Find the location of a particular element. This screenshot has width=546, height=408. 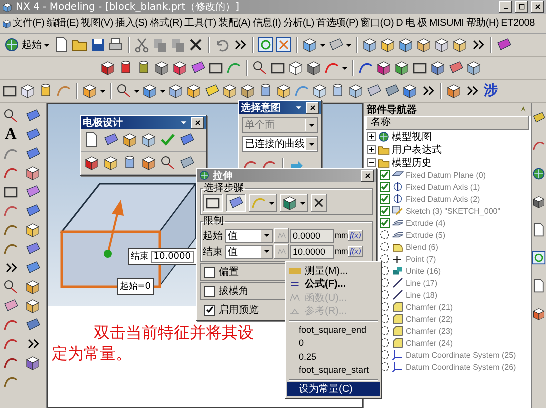

end-value-field: 10.0000 is located at coordinates (172, 256).